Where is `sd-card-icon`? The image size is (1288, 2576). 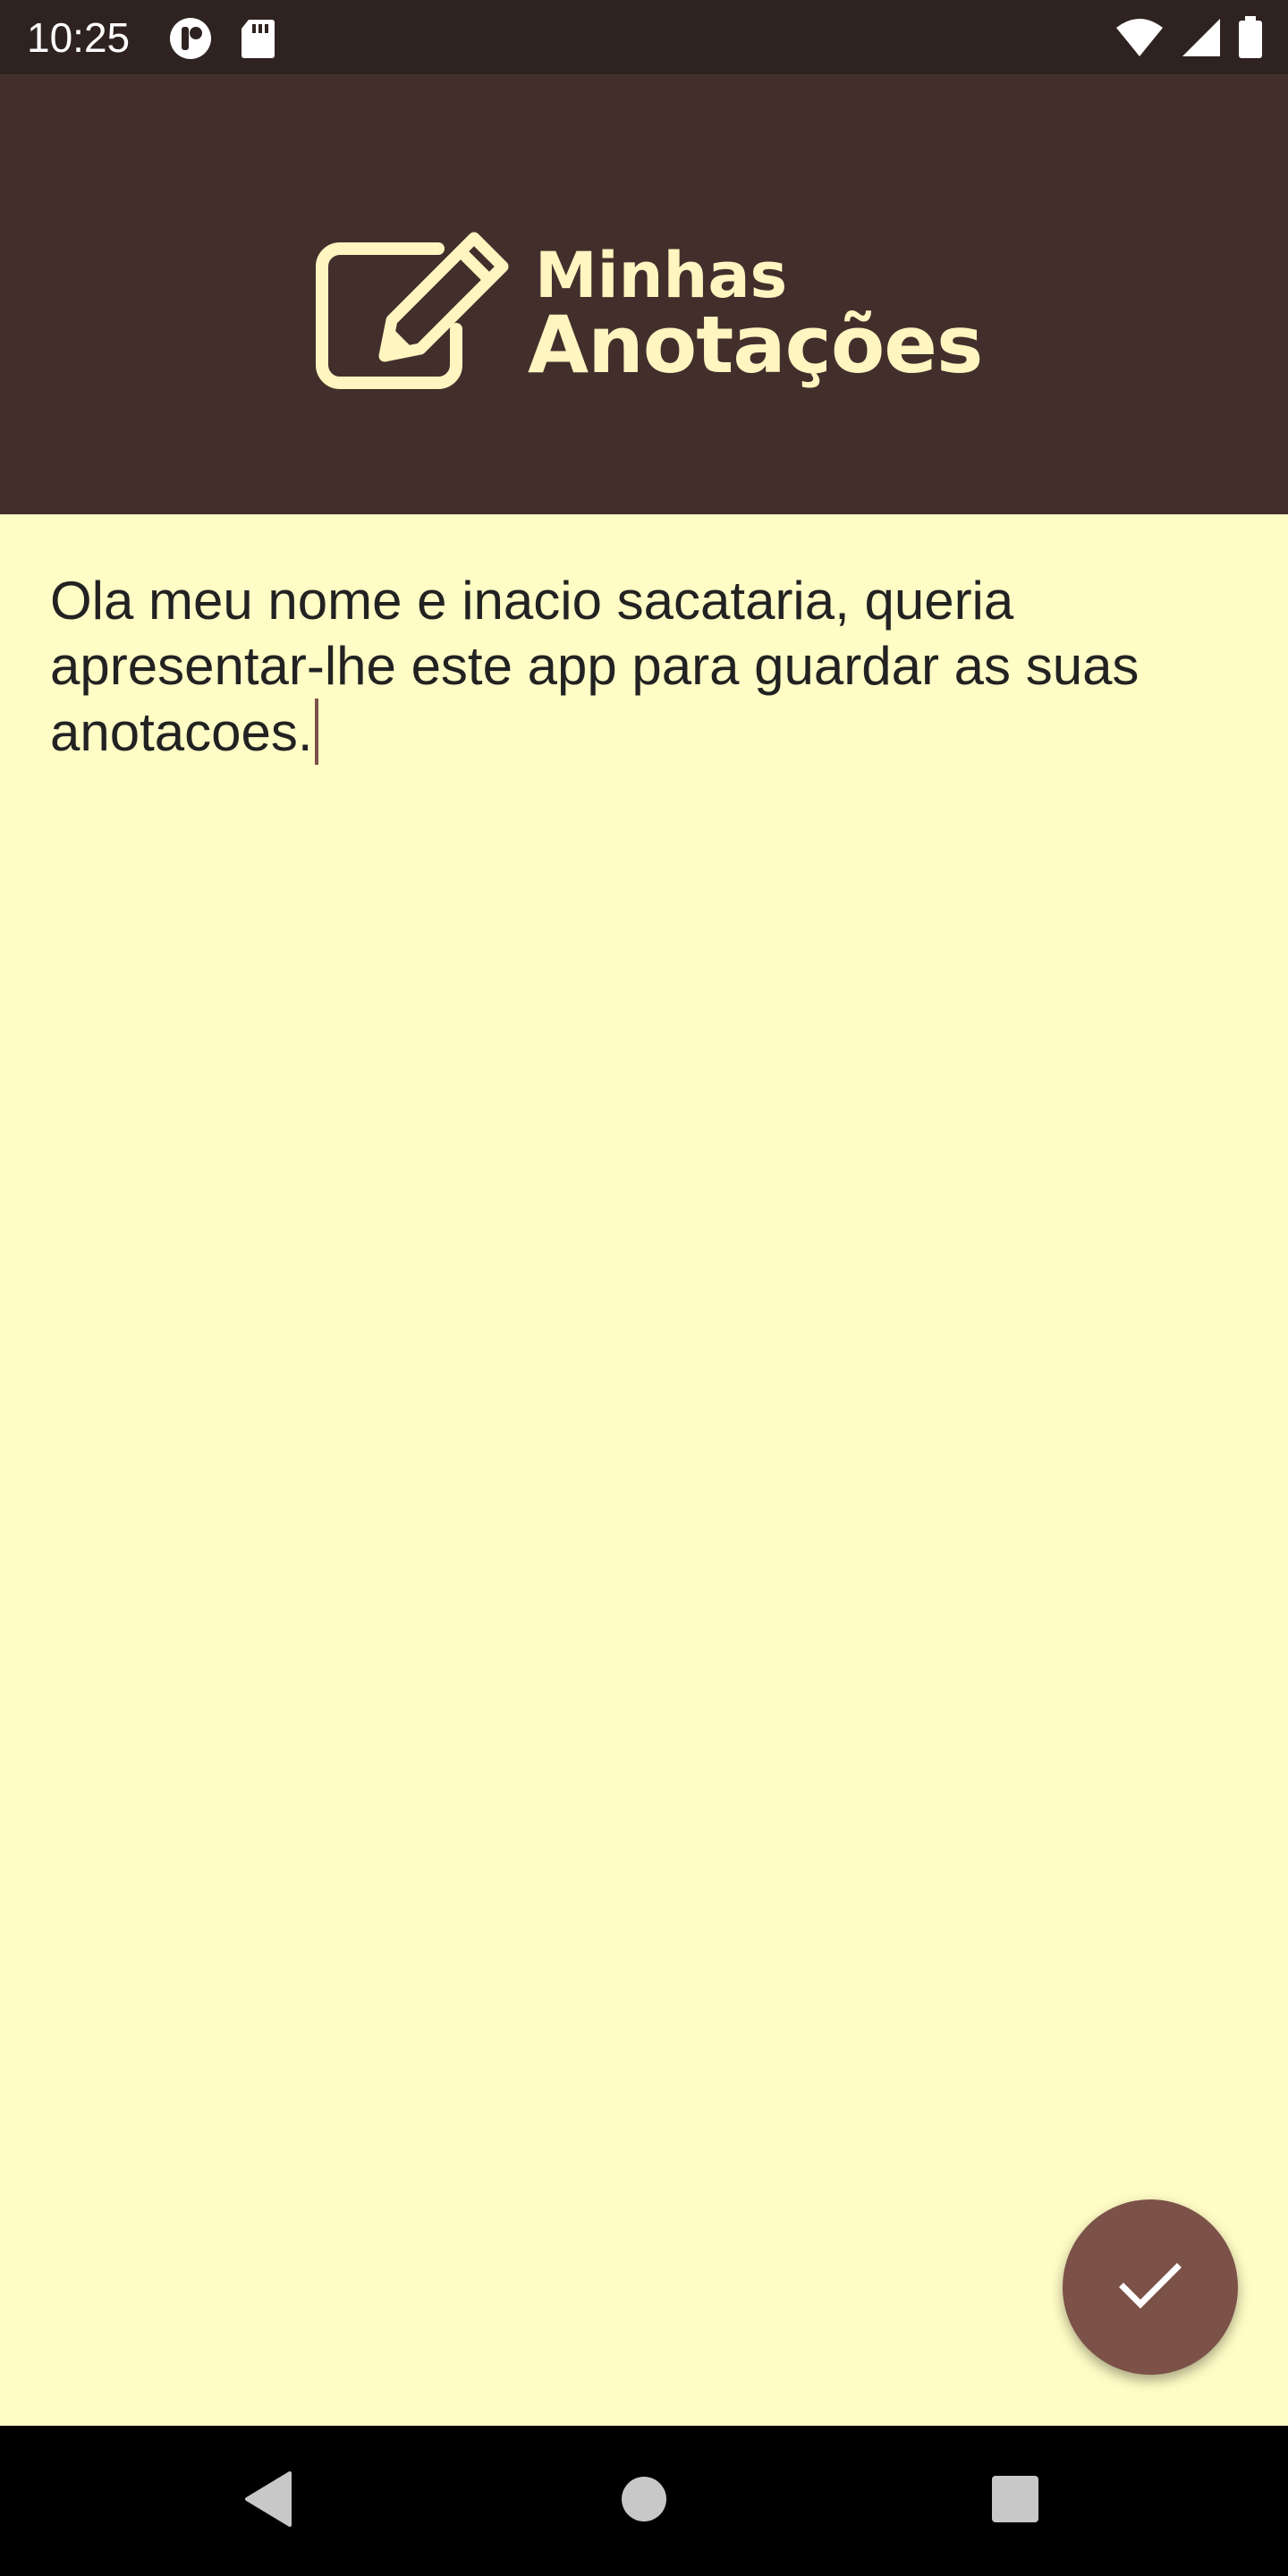 sd-card-icon is located at coordinates (257, 41).